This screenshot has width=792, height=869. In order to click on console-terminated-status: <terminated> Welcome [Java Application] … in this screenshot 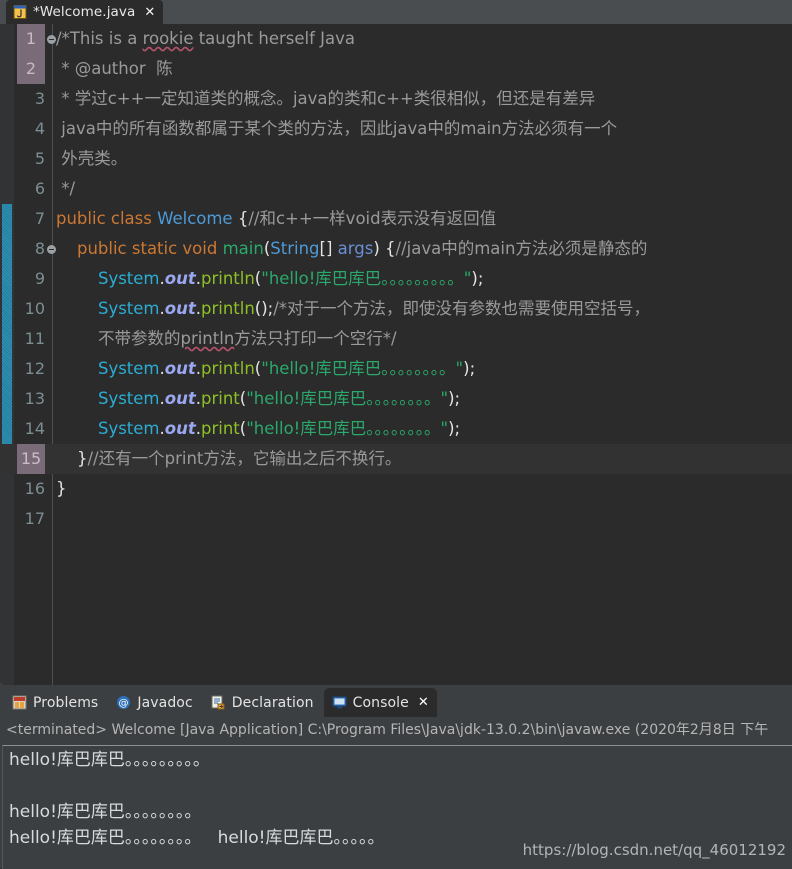, I will do `click(387, 730)`.